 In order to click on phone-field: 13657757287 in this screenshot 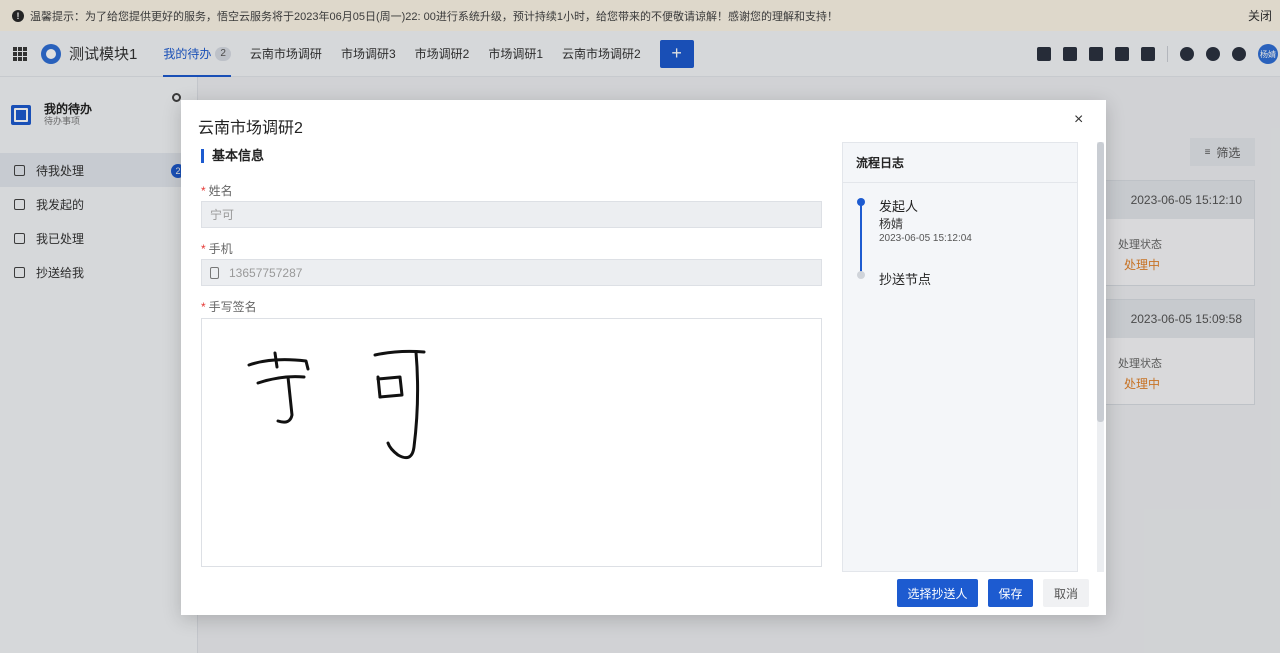, I will do `click(511, 272)`.